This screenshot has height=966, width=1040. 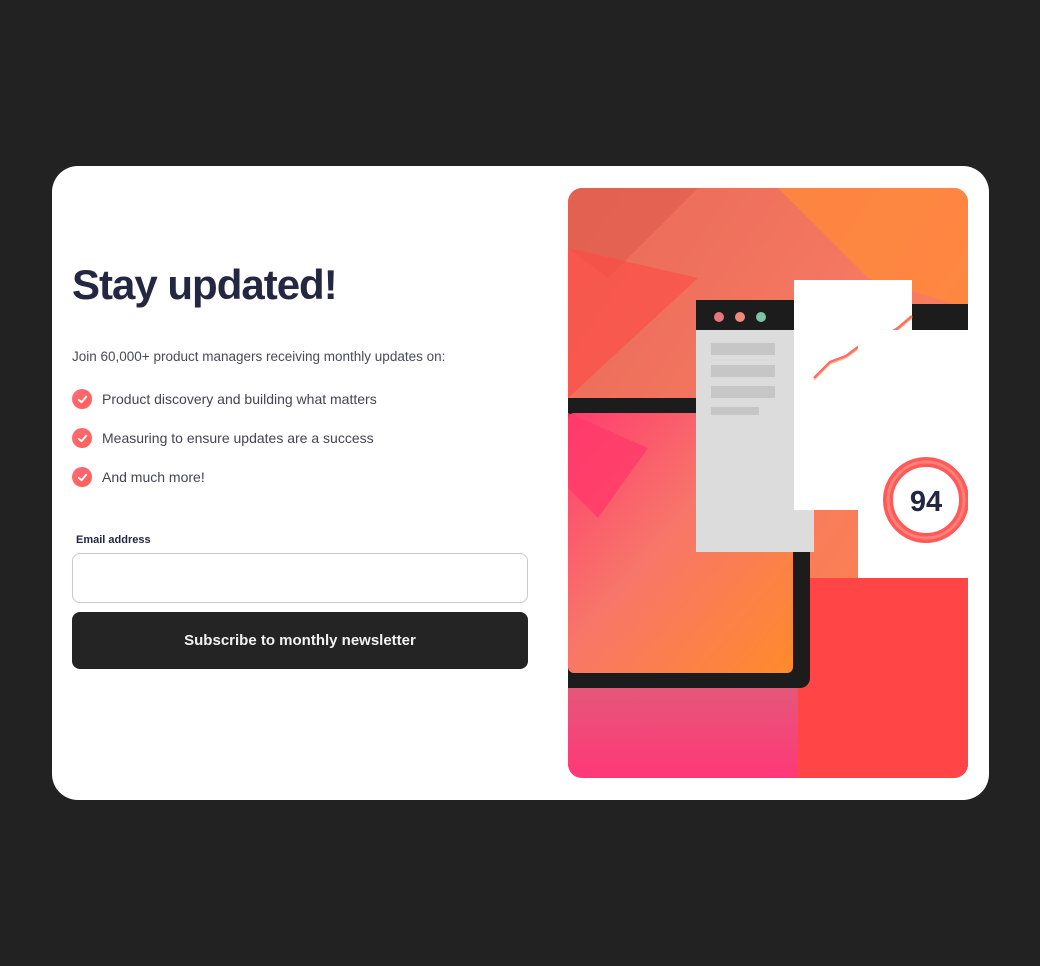 What do you see at coordinates (224, 486) in the screenshot?
I see `list-item: And much more!` at bounding box center [224, 486].